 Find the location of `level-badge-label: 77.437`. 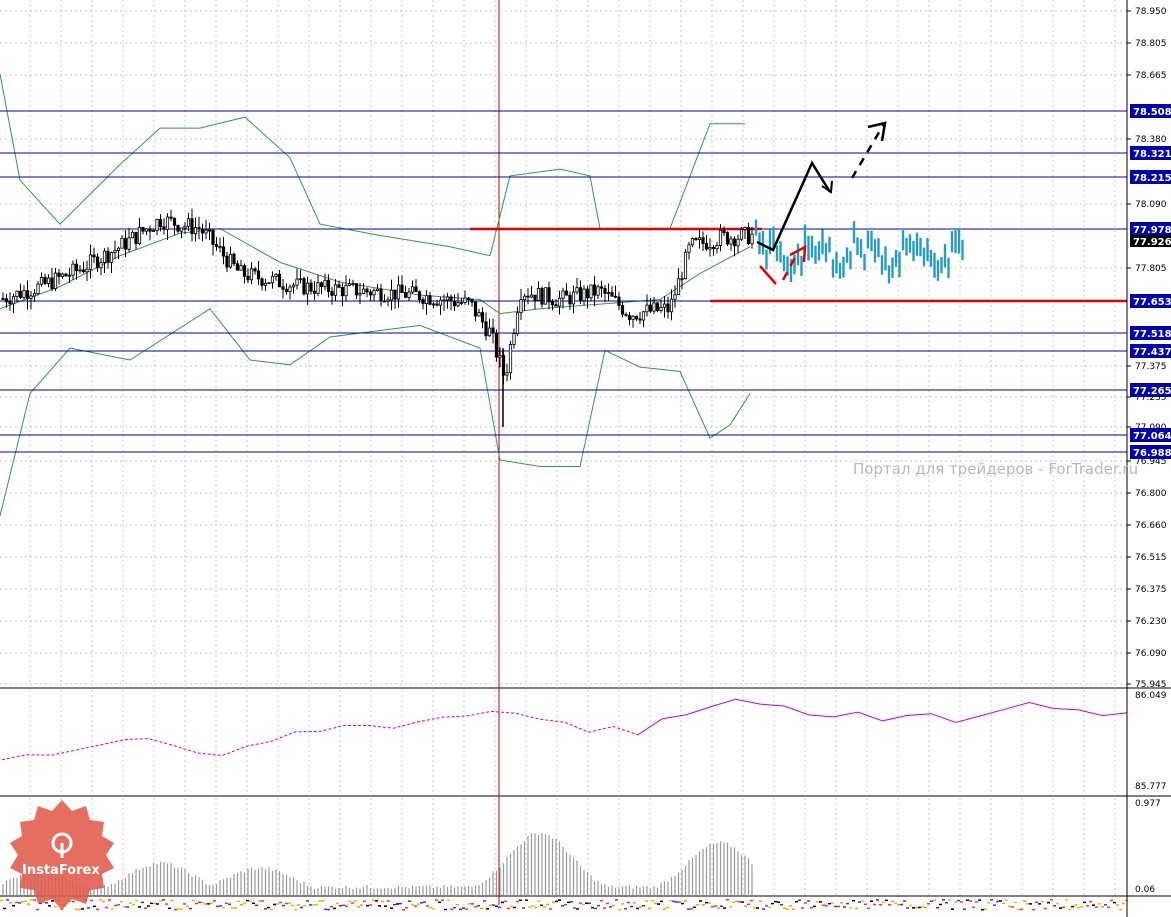

level-badge-label: 77.437 is located at coordinates (1152, 352).